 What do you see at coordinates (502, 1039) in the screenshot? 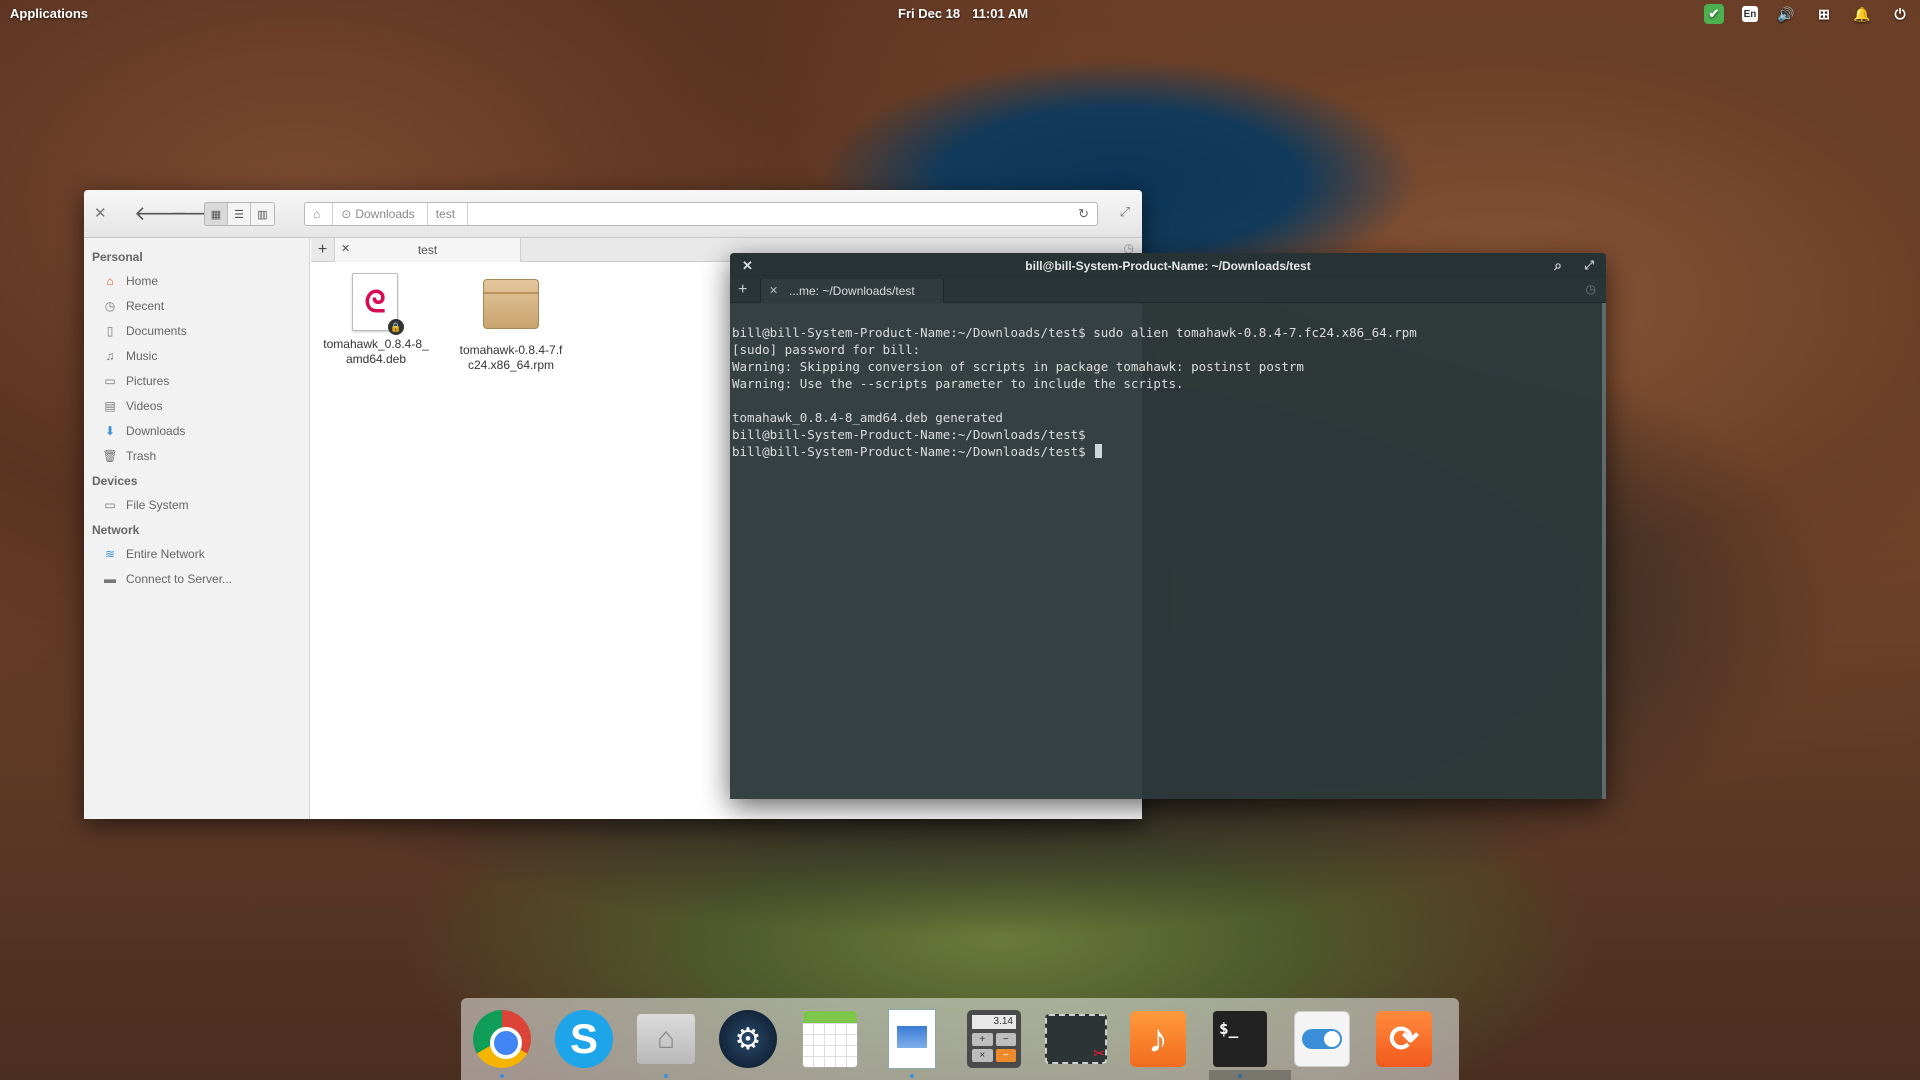
I see `chrome-icon` at bounding box center [502, 1039].